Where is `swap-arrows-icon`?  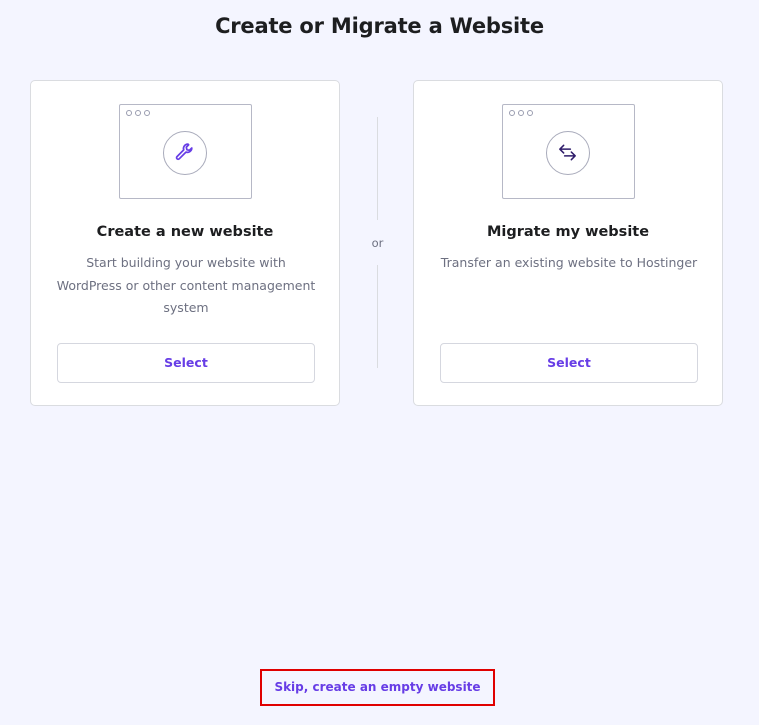
swap-arrows-icon is located at coordinates (567, 152).